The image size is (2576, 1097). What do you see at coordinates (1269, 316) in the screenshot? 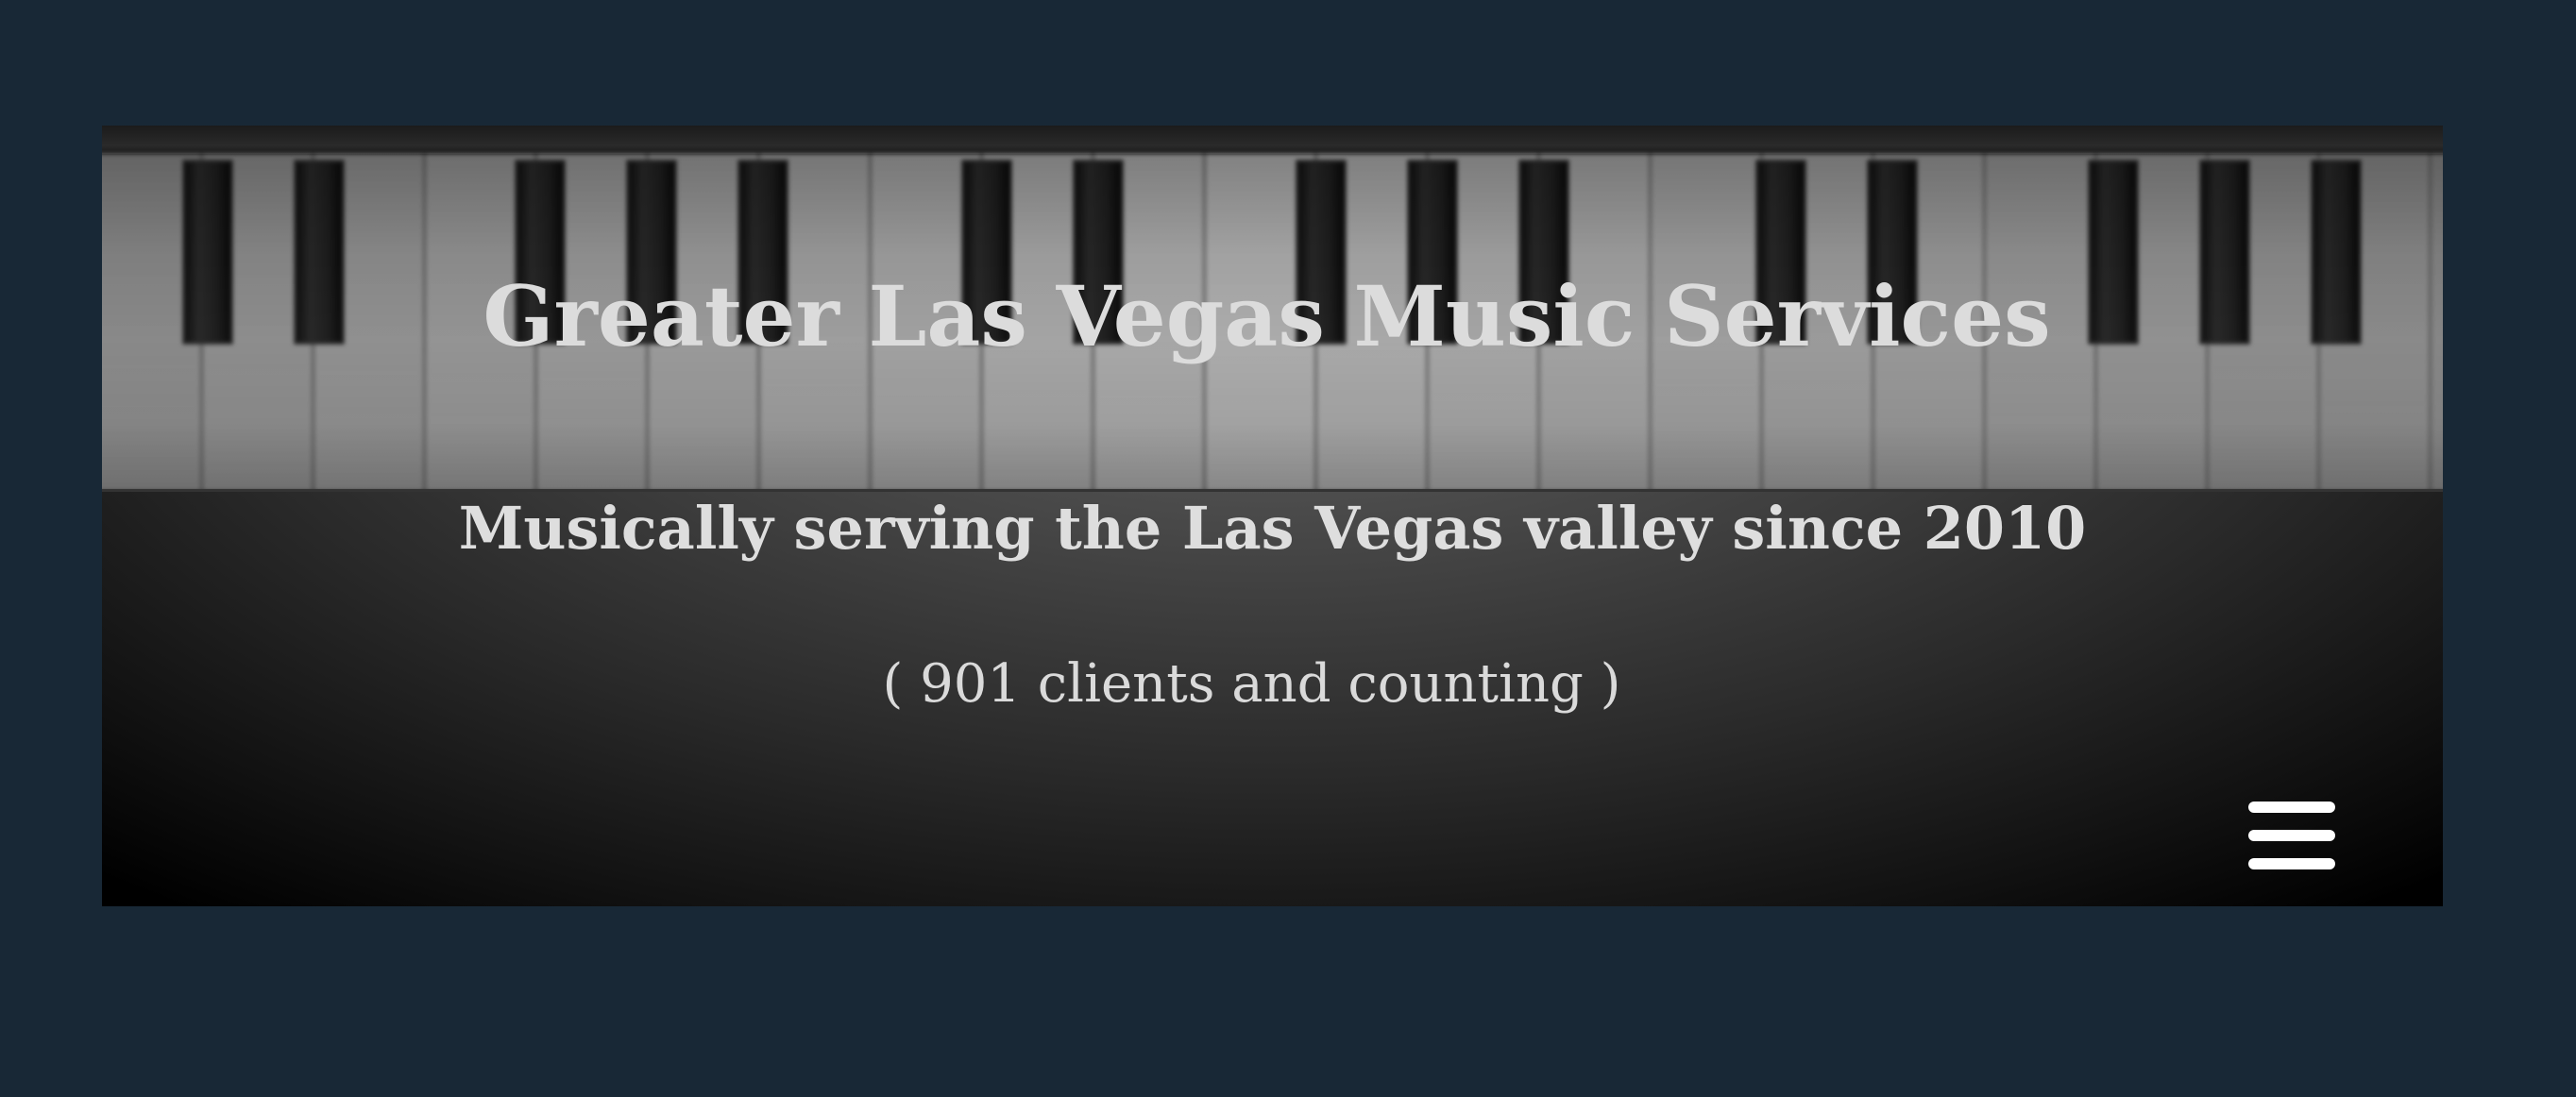
I see `site-title: Greater Las Vegas Music Services` at bounding box center [1269, 316].